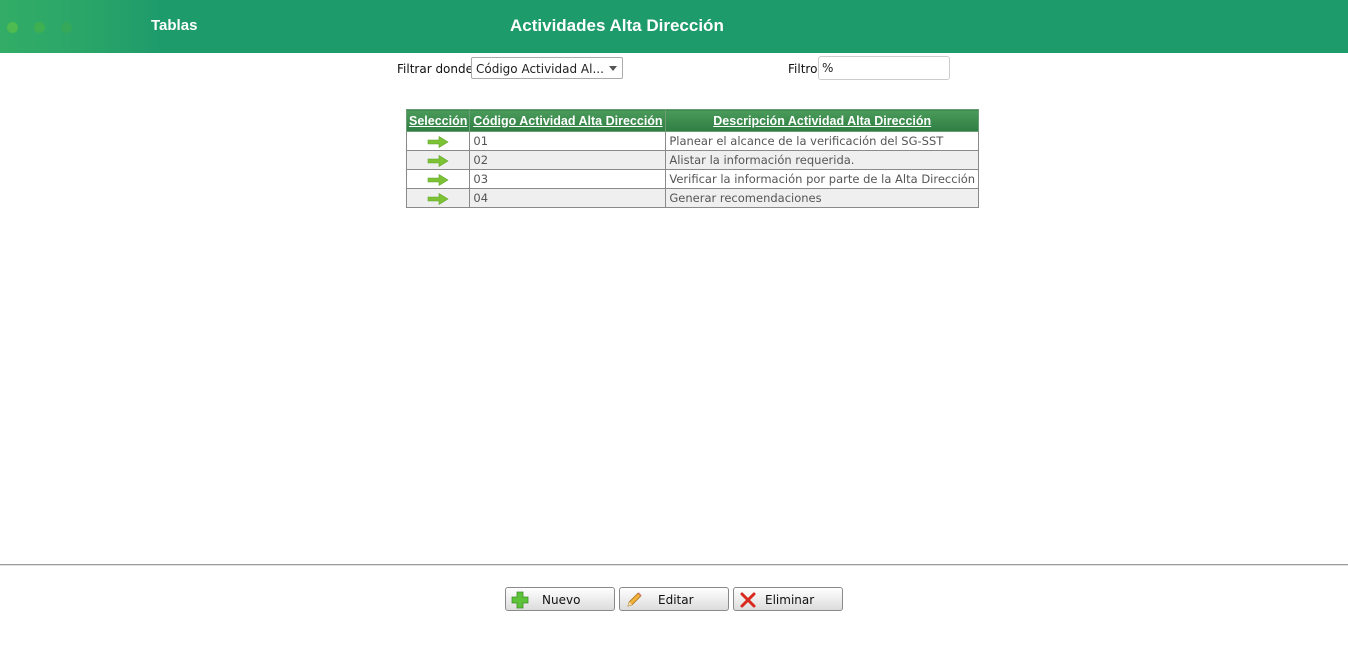 Image resolution: width=1348 pixels, height=658 pixels. I want to click on code-cell: 02, so click(568, 160).